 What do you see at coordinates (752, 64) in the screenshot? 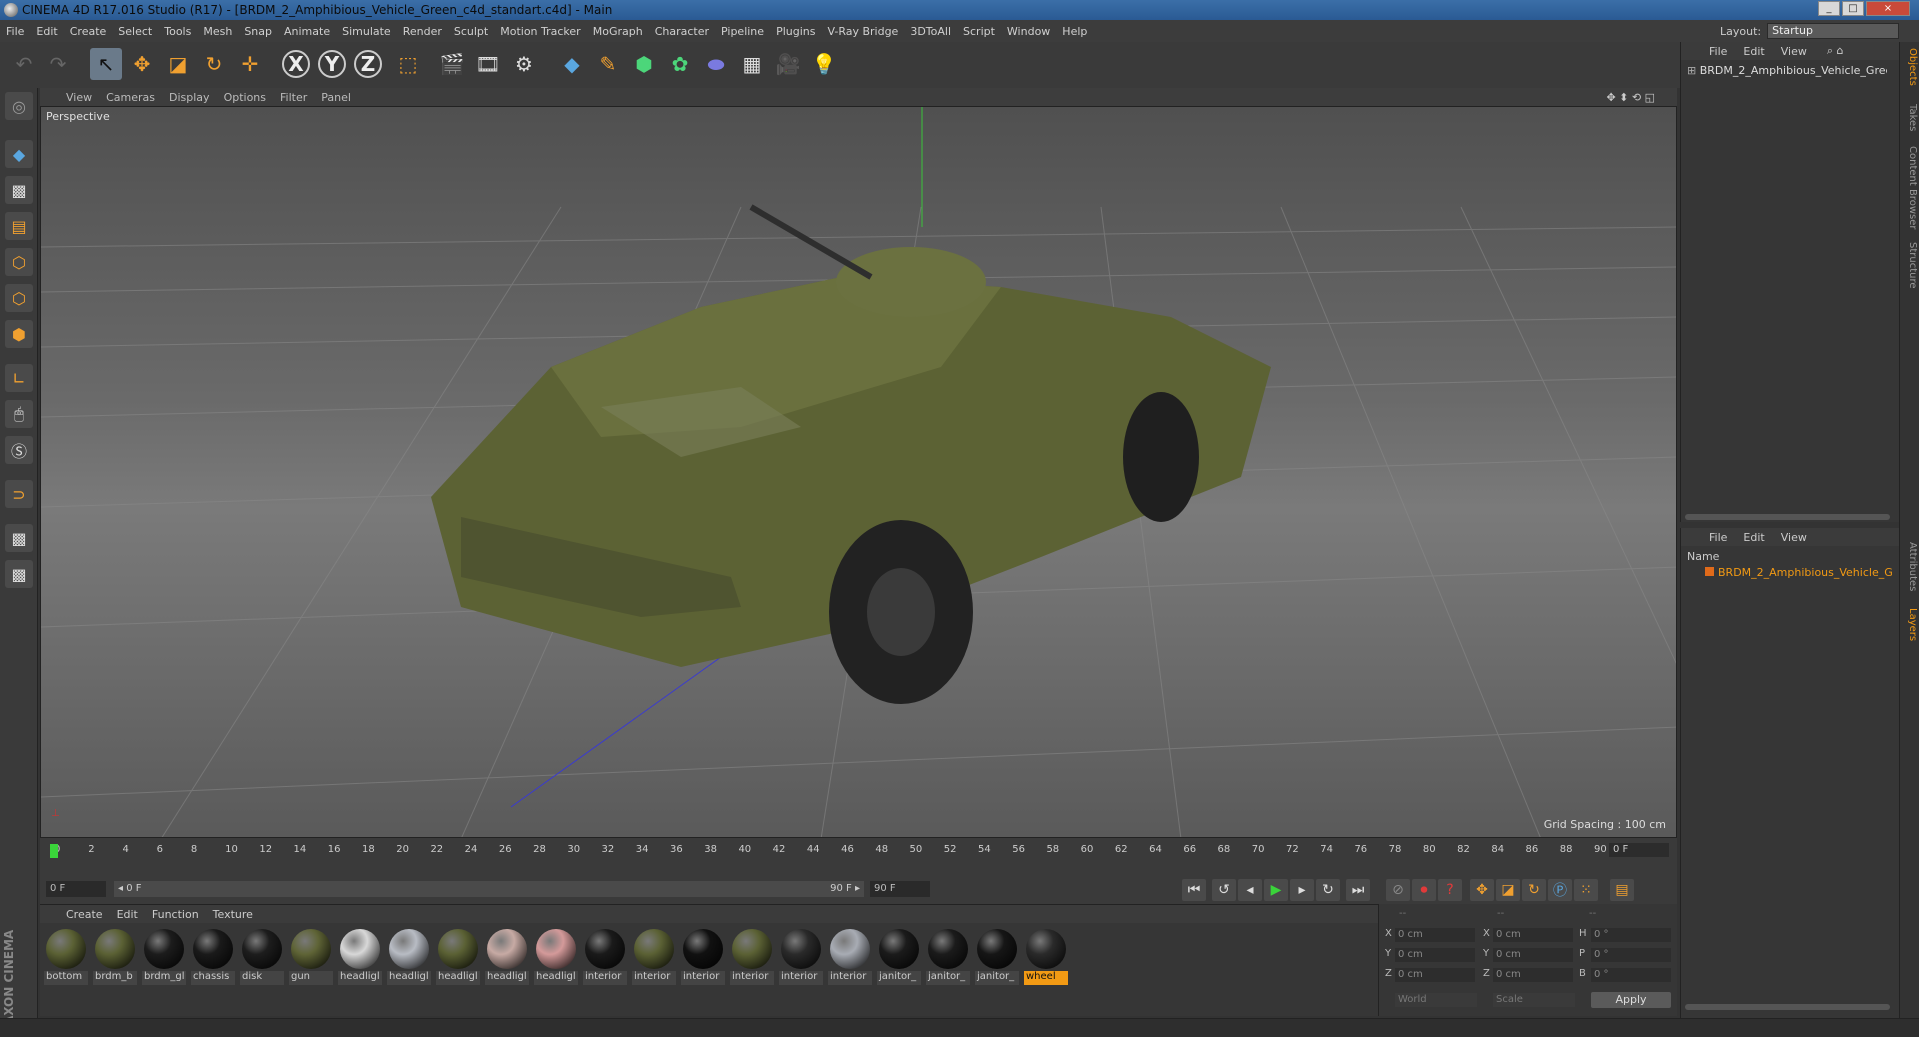
I see `floor-icon: ▦` at bounding box center [752, 64].